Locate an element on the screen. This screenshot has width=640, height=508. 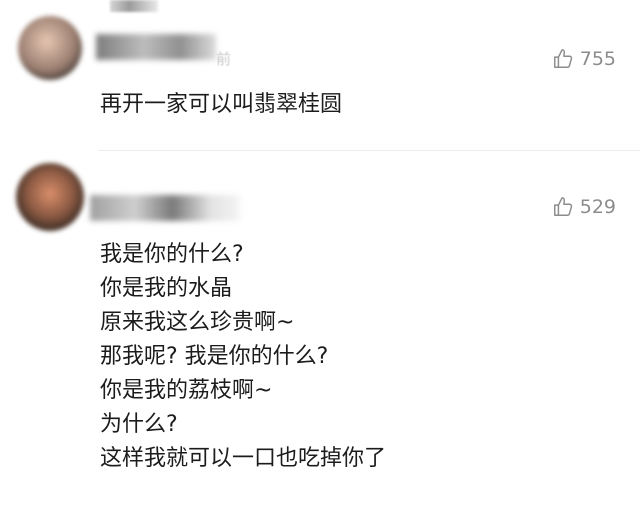
comment-line: 那我呢? 我是你的什么? is located at coordinates (214, 356).